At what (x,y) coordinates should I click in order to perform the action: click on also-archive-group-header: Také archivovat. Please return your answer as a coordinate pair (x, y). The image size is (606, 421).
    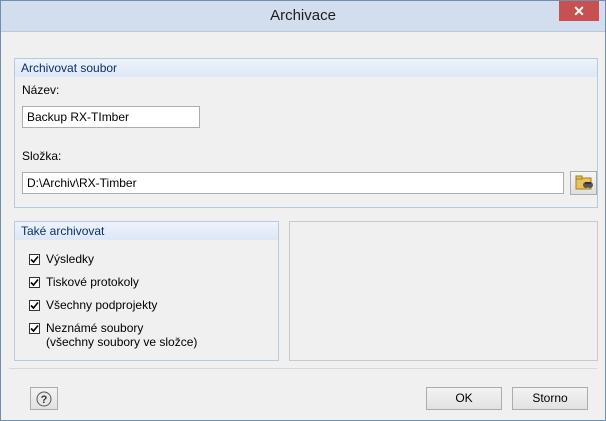
    Looking at the image, I should click on (146, 231).